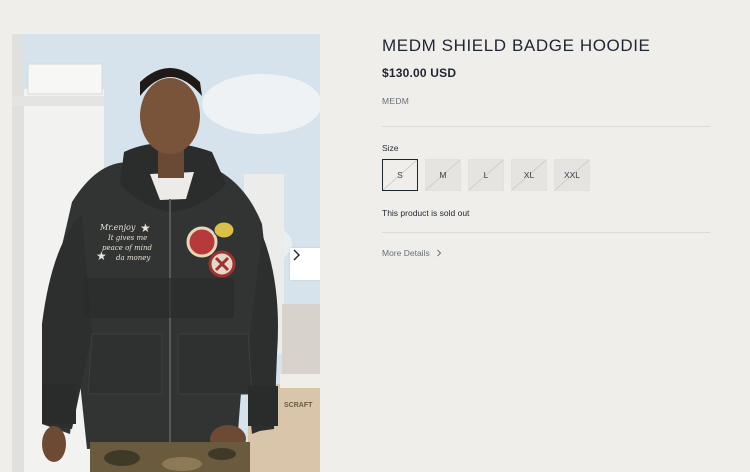  Describe the element at coordinates (127, 238) in the screenshot. I see `svg-text: It gives me` at that location.